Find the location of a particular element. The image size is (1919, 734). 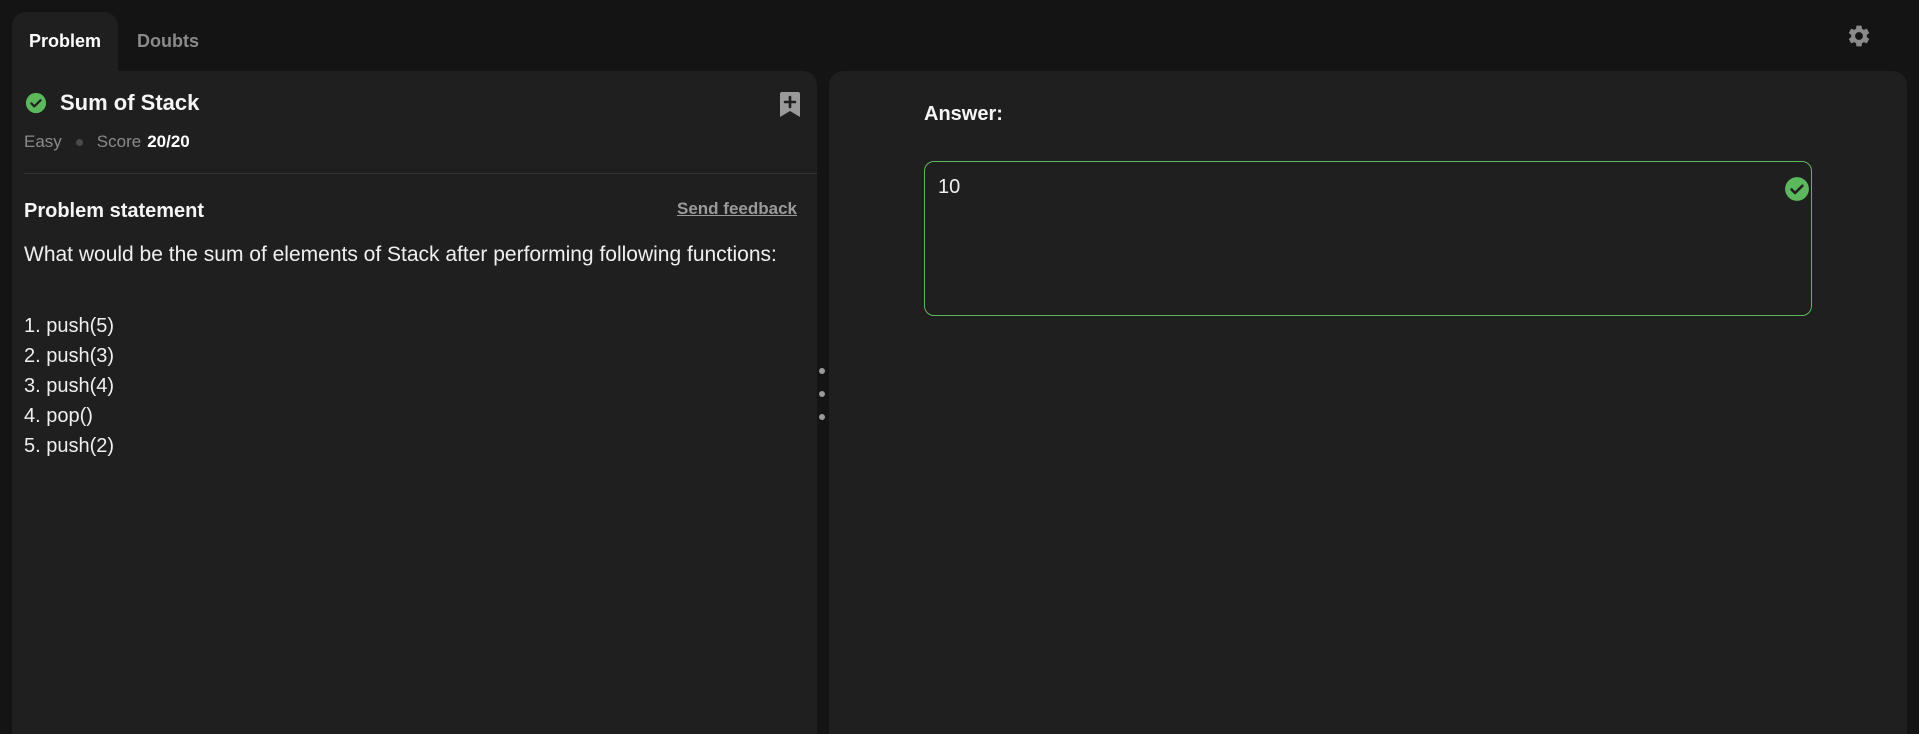

answer-label: Answer: is located at coordinates (963, 114).